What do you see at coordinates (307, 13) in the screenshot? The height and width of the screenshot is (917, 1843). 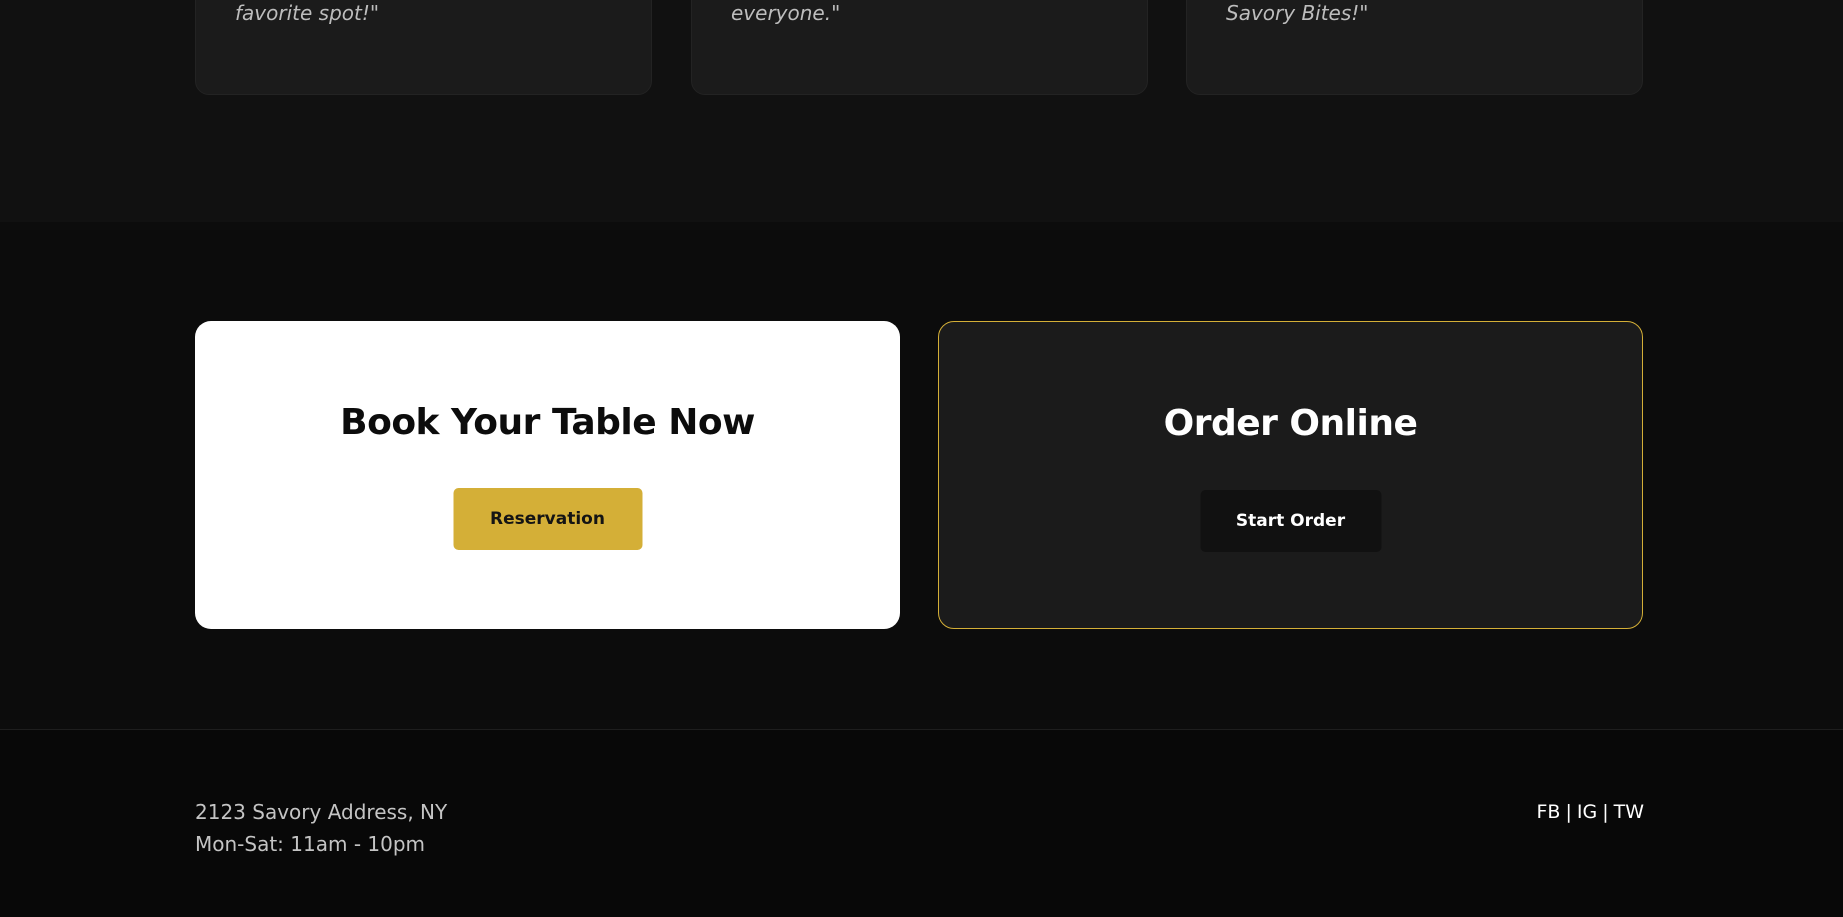 I see `testimonial-quote: favorite spot!"` at bounding box center [307, 13].